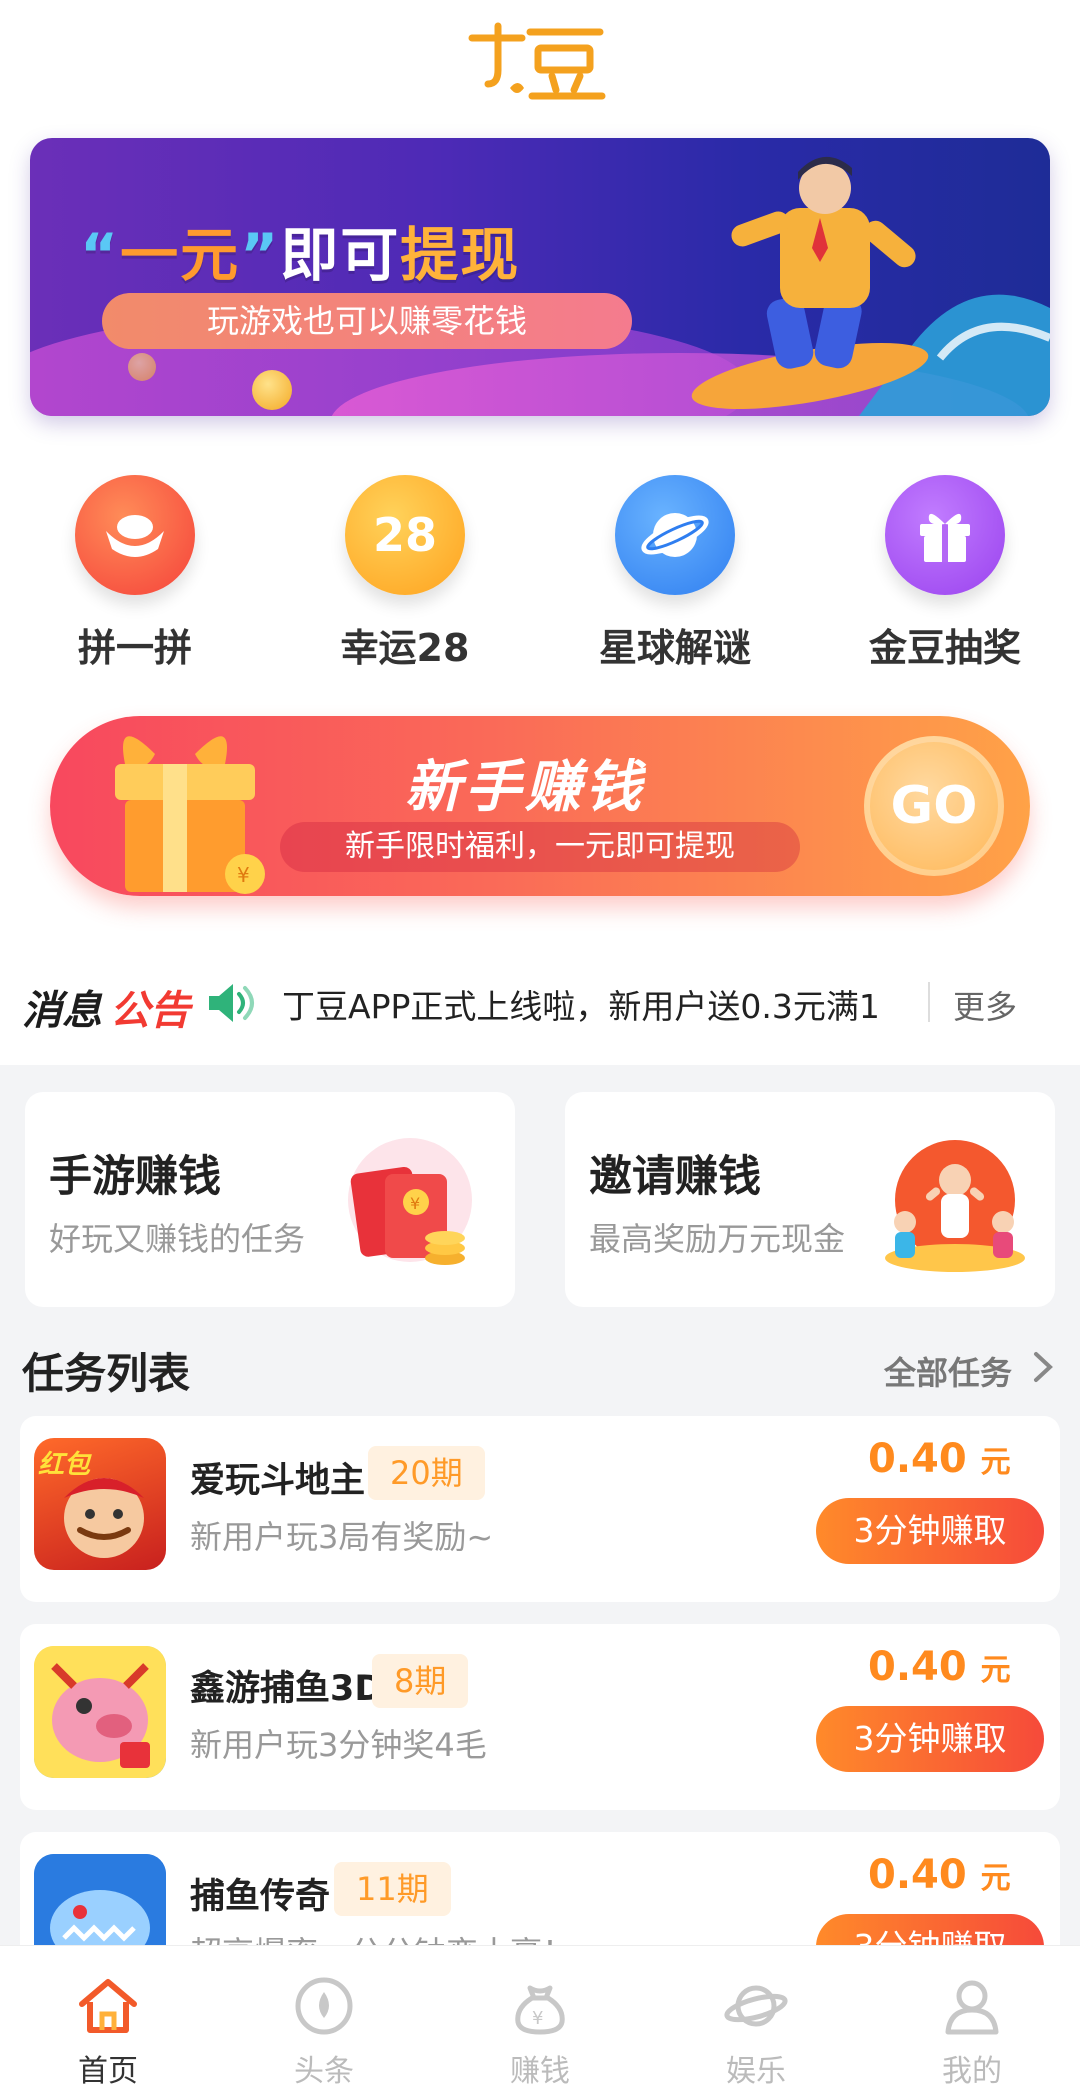 The width and height of the screenshot is (1080, 2096). Describe the element at coordinates (108, 2071) in the screenshot. I see `tab-label: 首页` at that location.